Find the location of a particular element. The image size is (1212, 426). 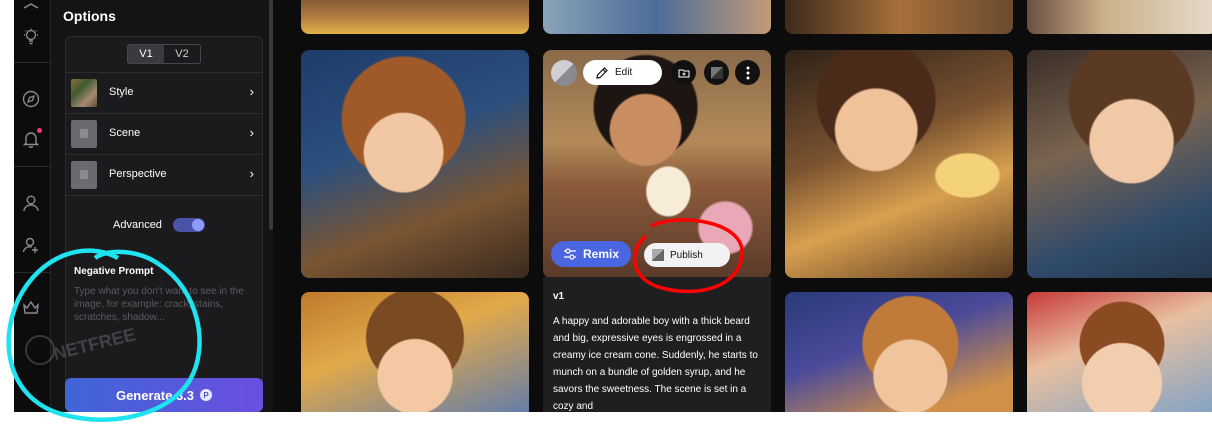

notification-bell-icon is located at coordinates (31, 139).